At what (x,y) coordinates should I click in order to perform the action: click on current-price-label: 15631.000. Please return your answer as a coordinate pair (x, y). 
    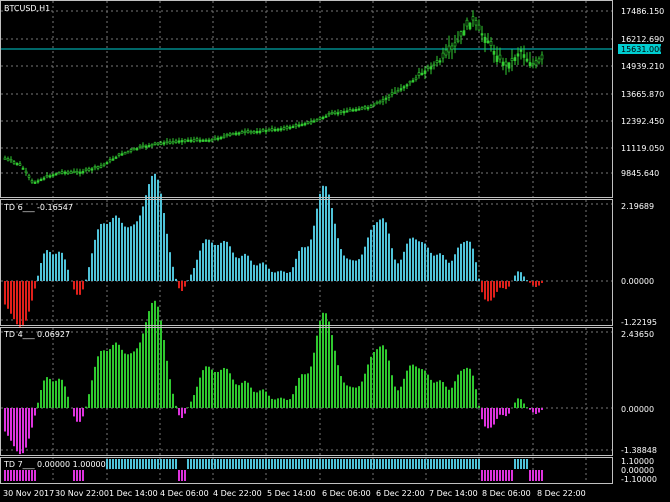
    Looking at the image, I should click on (642, 49).